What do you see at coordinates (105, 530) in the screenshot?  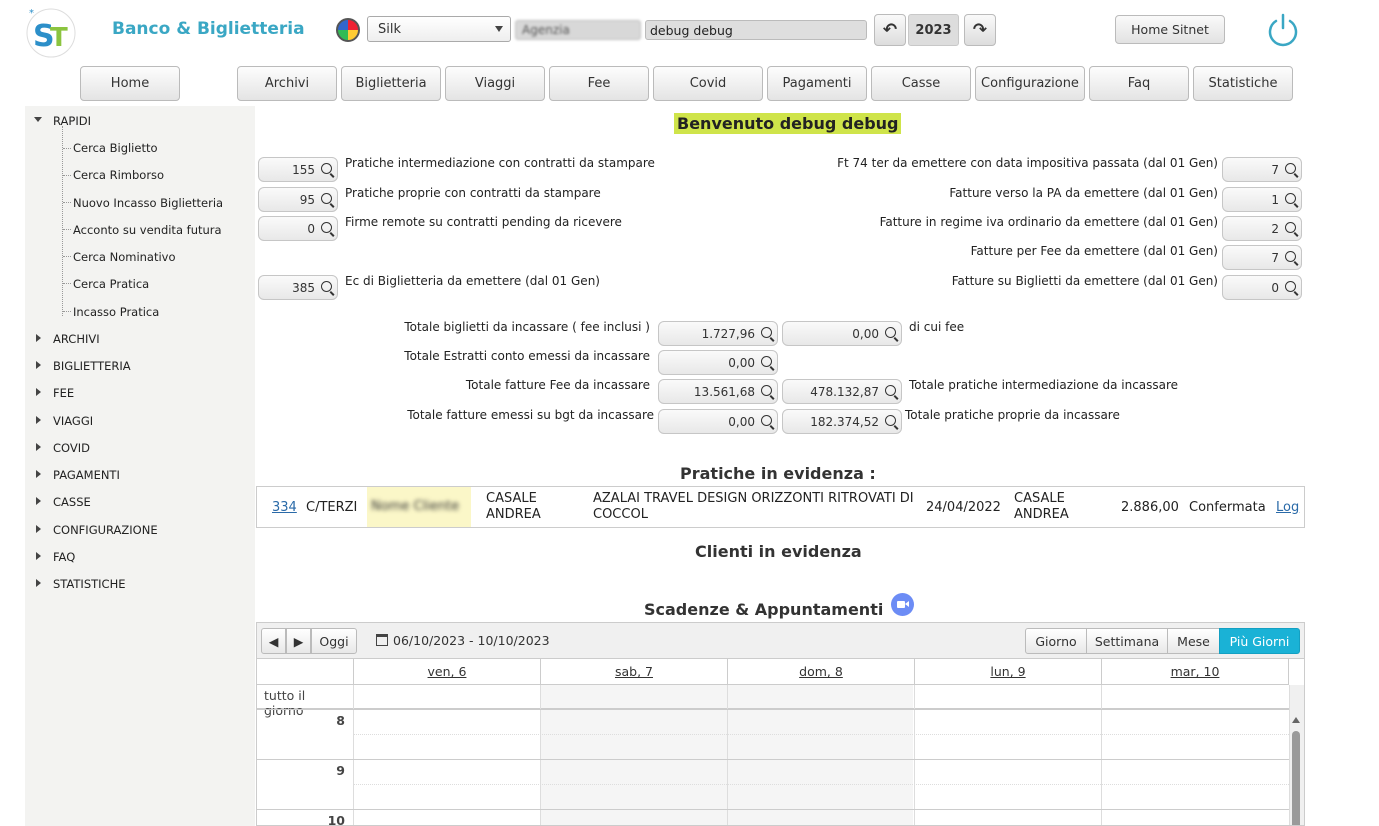 I see `tree-group-configurazione: CONFIGURAZIONE` at bounding box center [105, 530].